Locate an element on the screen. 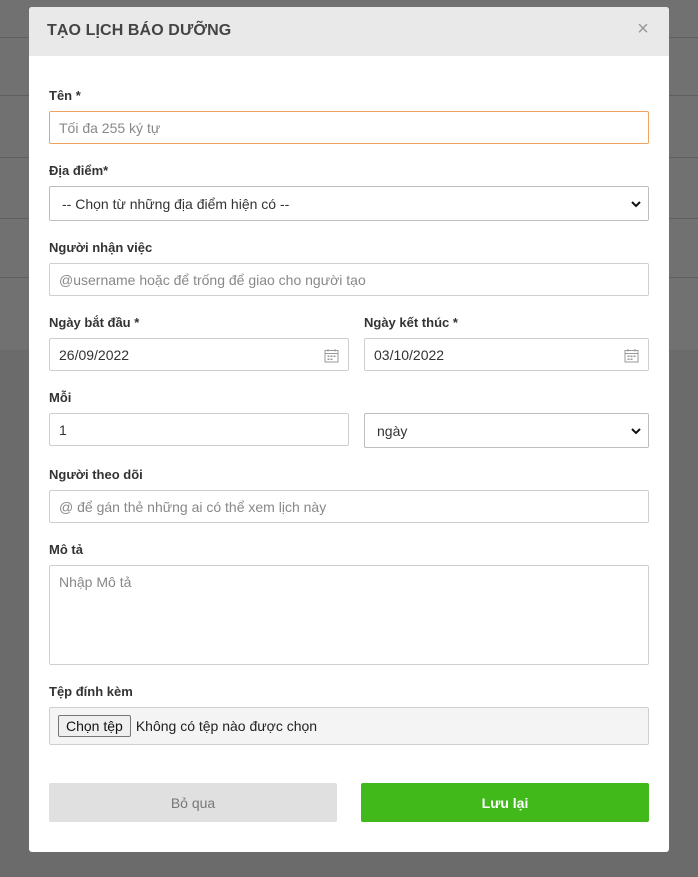  description-label: Mô tả is located at coordinates (66, 549).